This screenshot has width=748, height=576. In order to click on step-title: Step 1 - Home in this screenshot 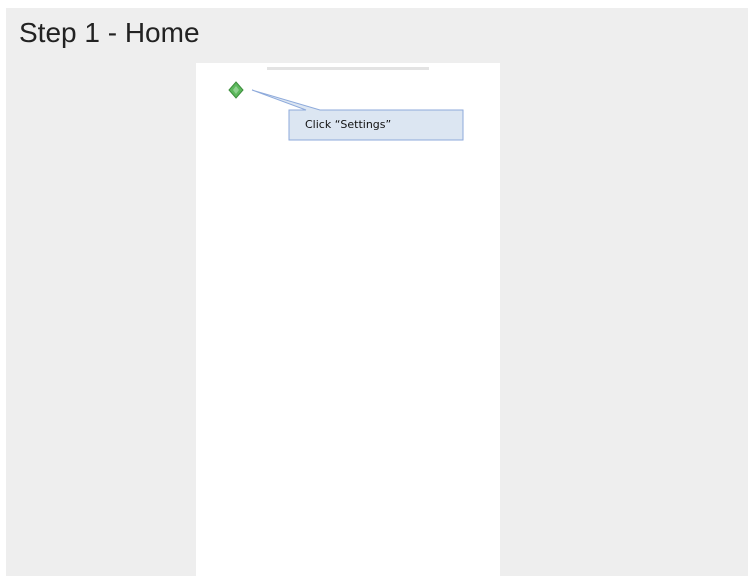, I will do `click(109, 32)`.